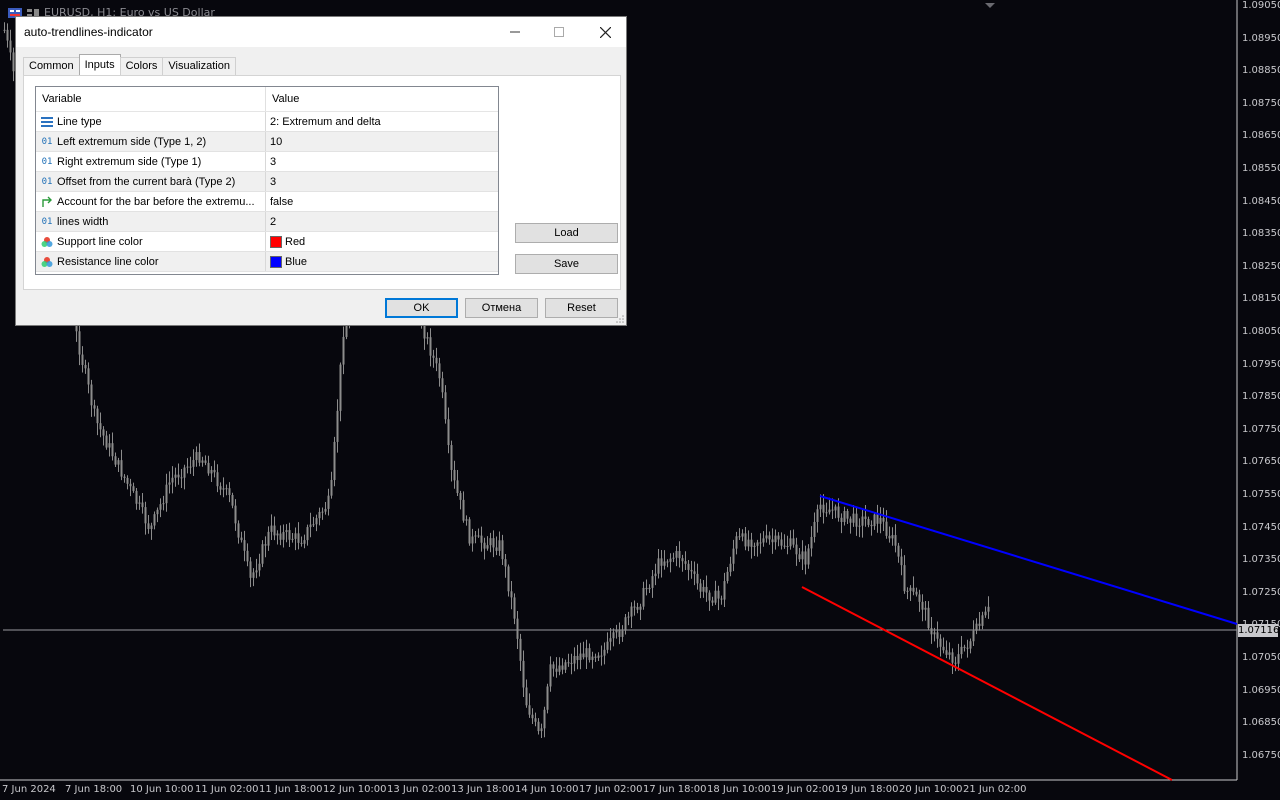  I want to click on variable-cell: 01 Offset from the current barà (Type 2), so click(151, 181).